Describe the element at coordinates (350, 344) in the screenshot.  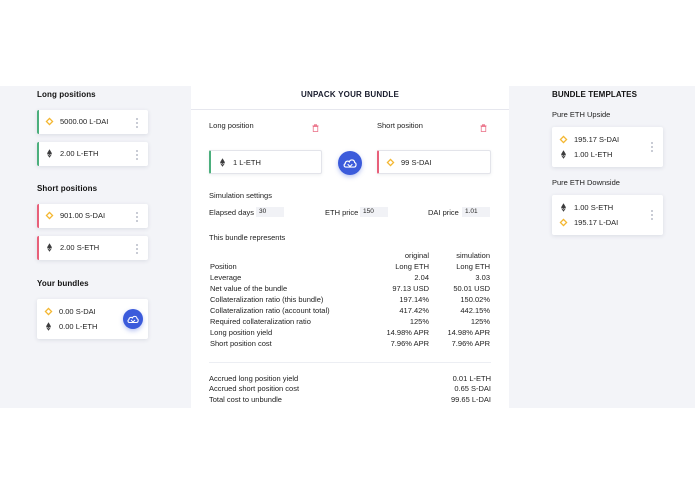
I see `table-row: Short position cost 7.96% APR 7.96% APR` at that location.